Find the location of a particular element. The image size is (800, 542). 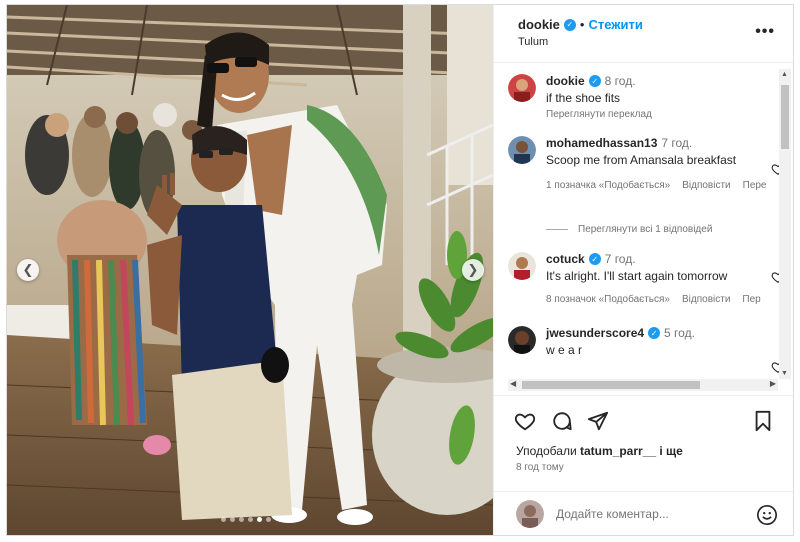

divider-line is located at coordinates (557, 229).